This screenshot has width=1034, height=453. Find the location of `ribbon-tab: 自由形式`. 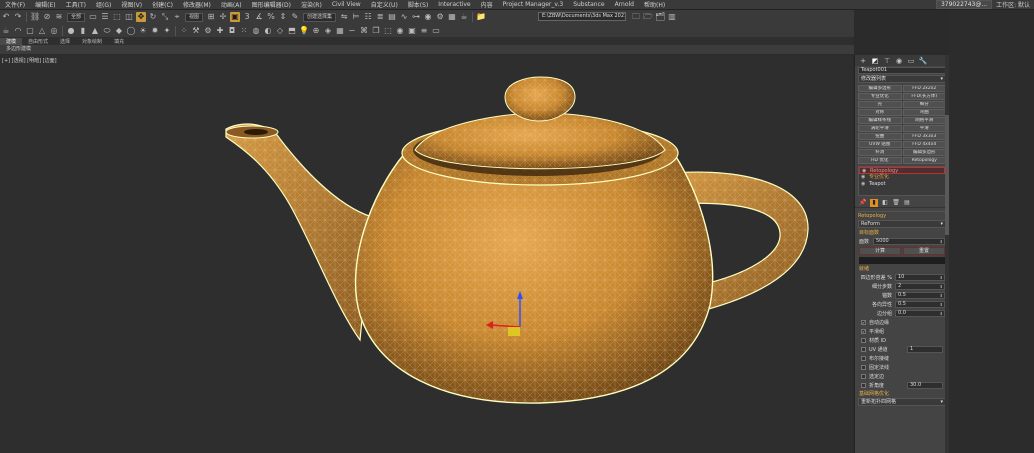

ribbon-tab: 自由形式 is located at coordinates (38, 41).